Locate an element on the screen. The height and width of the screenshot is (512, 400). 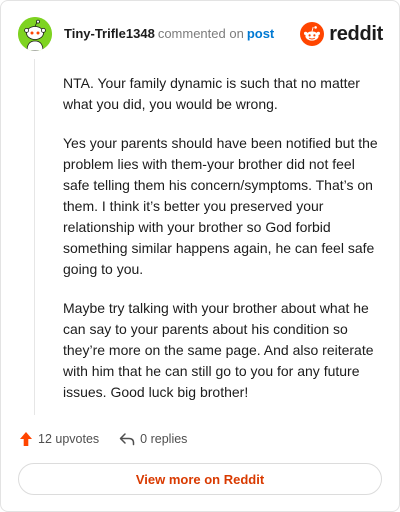
reddit-wordmark: reddit is located at coordinates (356, 33).